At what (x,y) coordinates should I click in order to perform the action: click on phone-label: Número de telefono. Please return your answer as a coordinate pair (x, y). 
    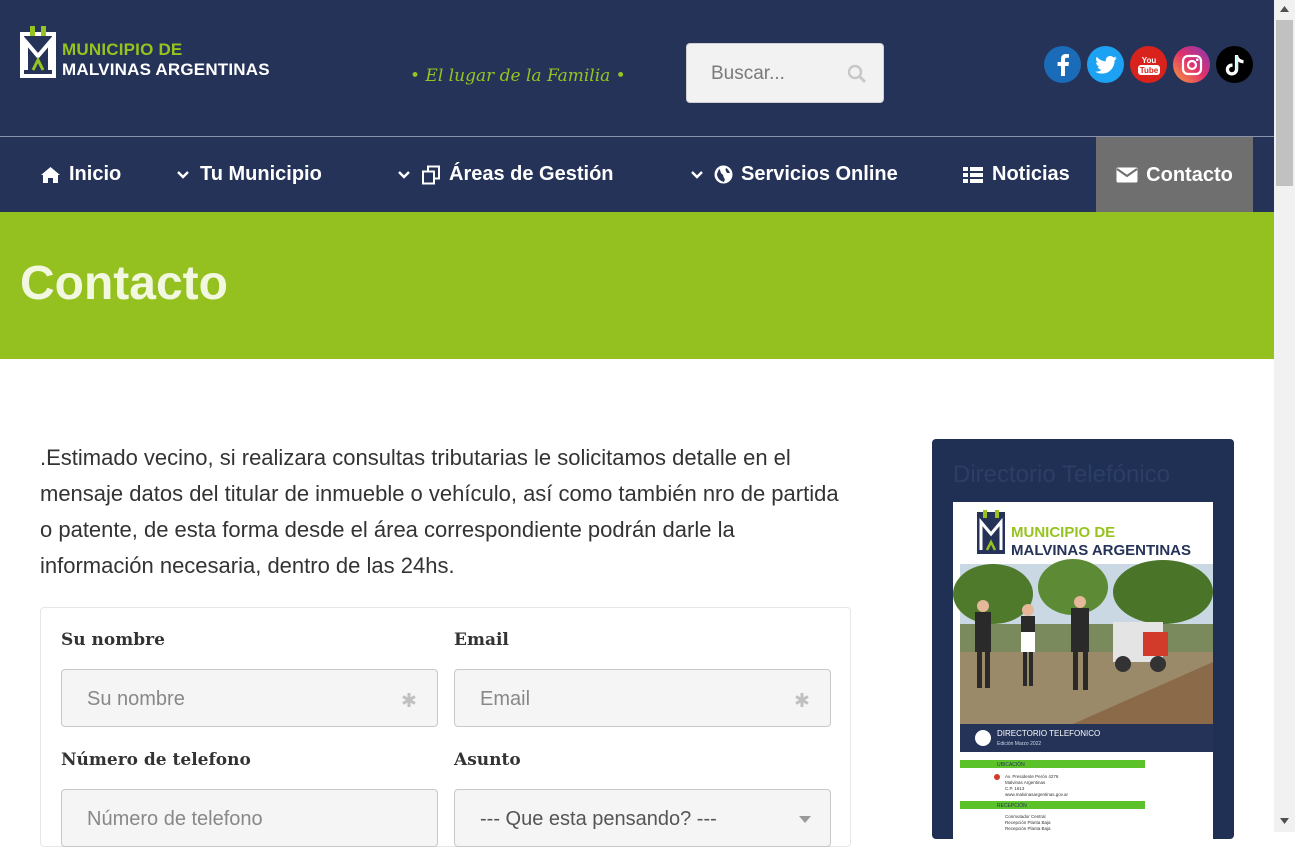
    Looking at the image, I should click on (156, 760).